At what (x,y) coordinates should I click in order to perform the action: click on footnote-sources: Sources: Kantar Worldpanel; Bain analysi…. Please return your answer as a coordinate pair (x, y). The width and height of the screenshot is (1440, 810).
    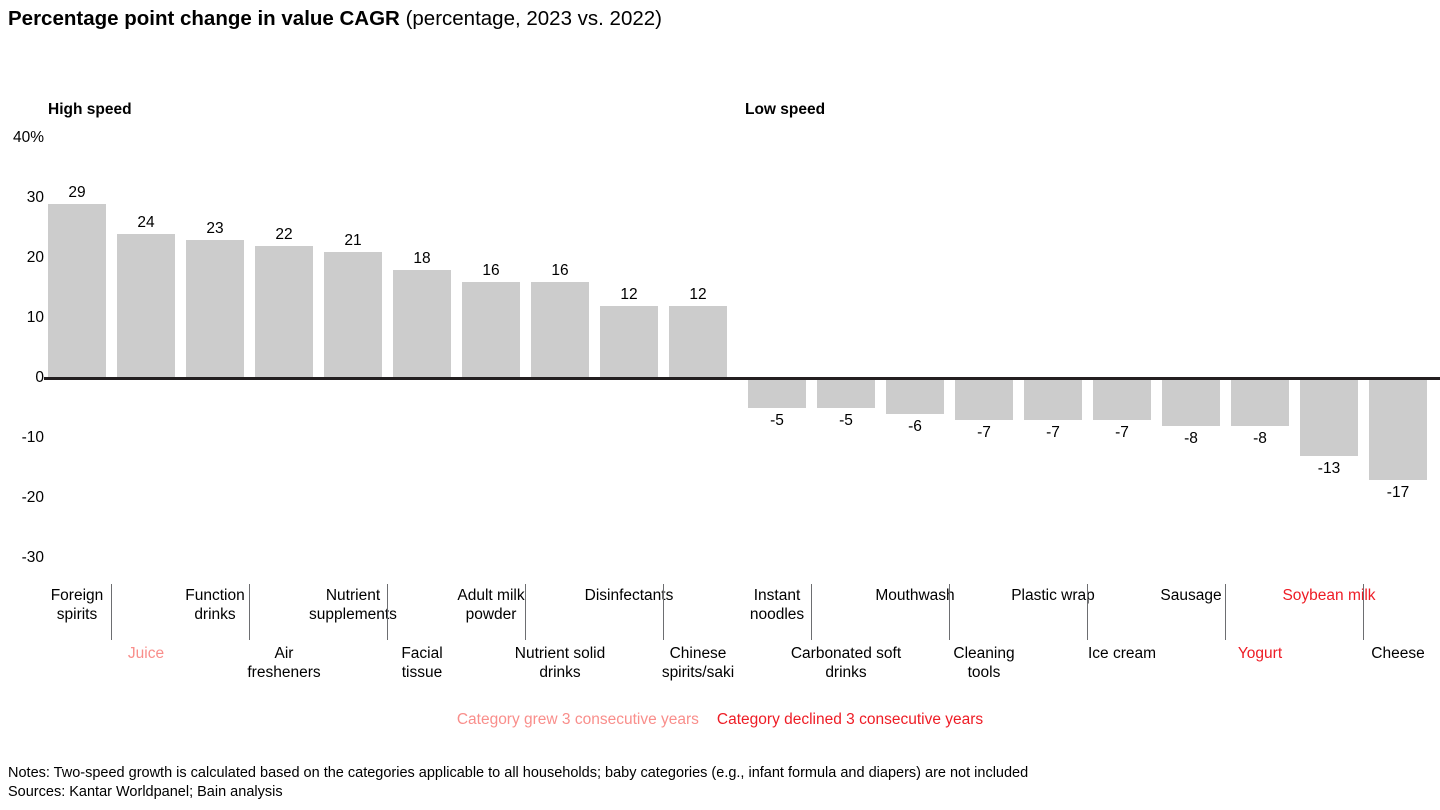
    Looking at the image, I should click on (145, 792).